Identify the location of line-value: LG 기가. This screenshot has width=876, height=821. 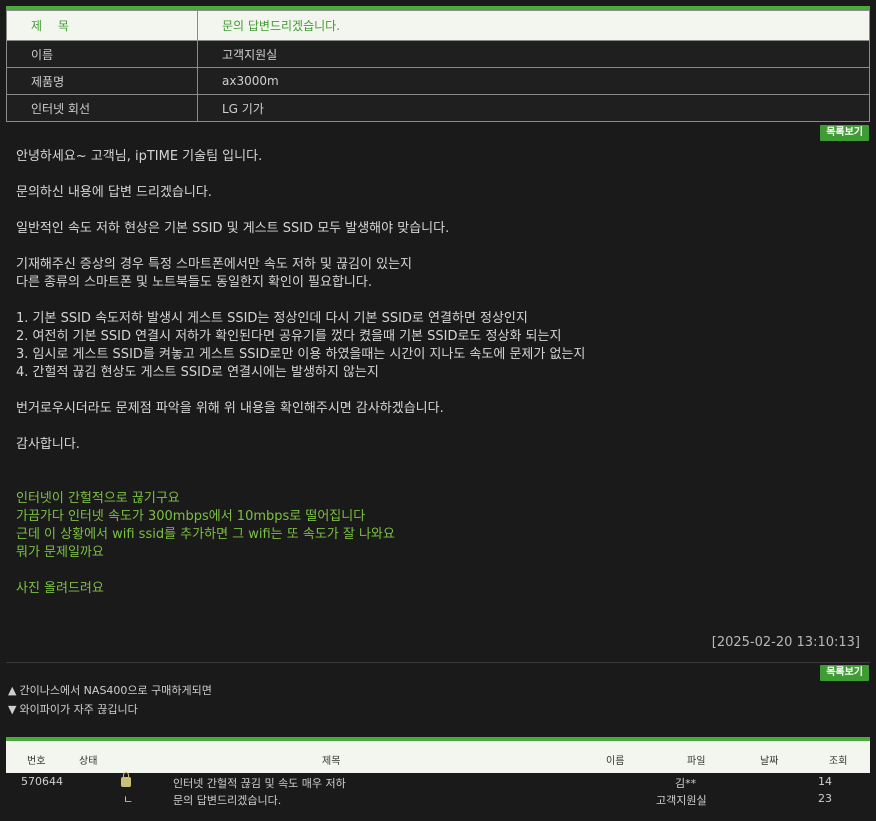
(533, 108).